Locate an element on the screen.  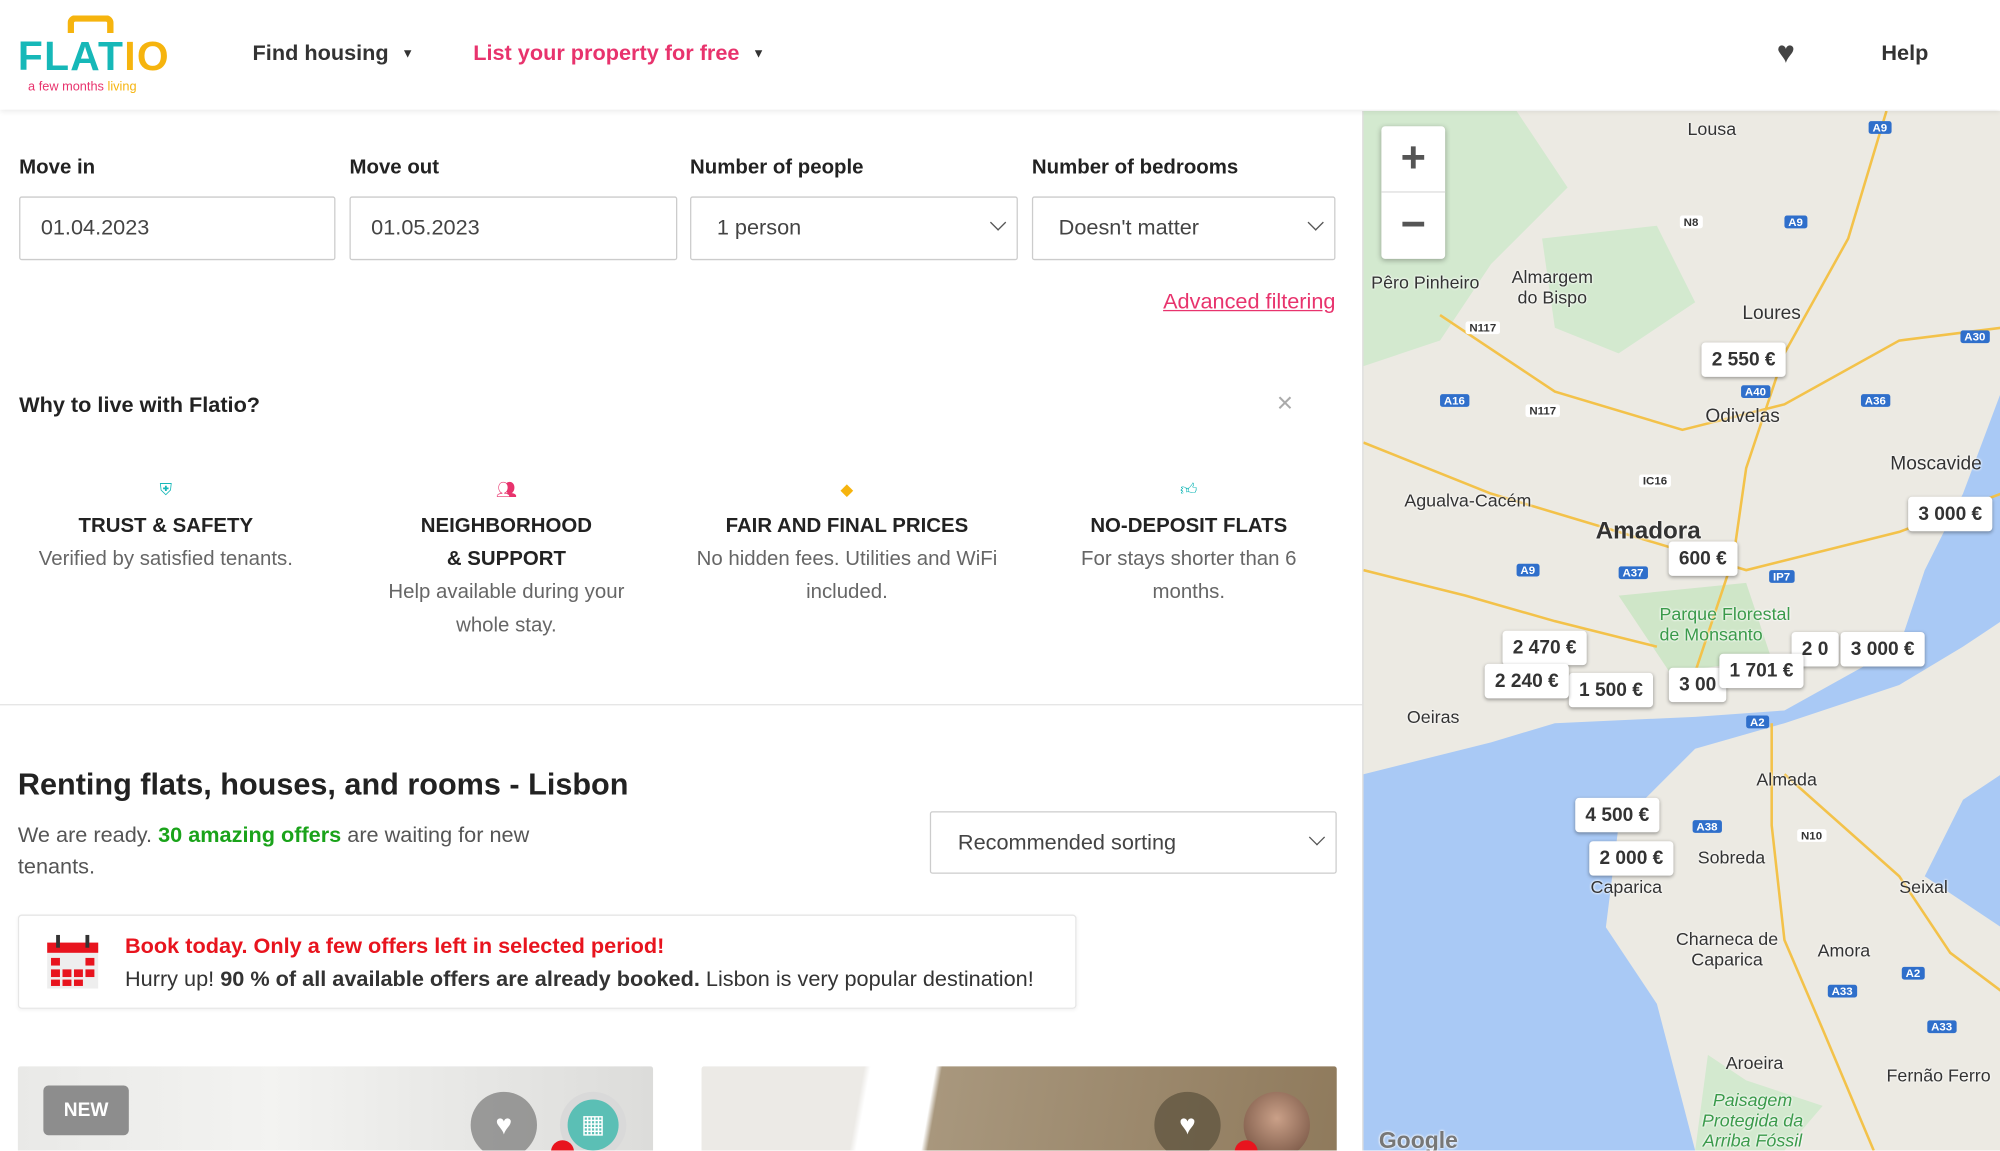
map-place: Oeiras is located at coordinates (1433, 717).